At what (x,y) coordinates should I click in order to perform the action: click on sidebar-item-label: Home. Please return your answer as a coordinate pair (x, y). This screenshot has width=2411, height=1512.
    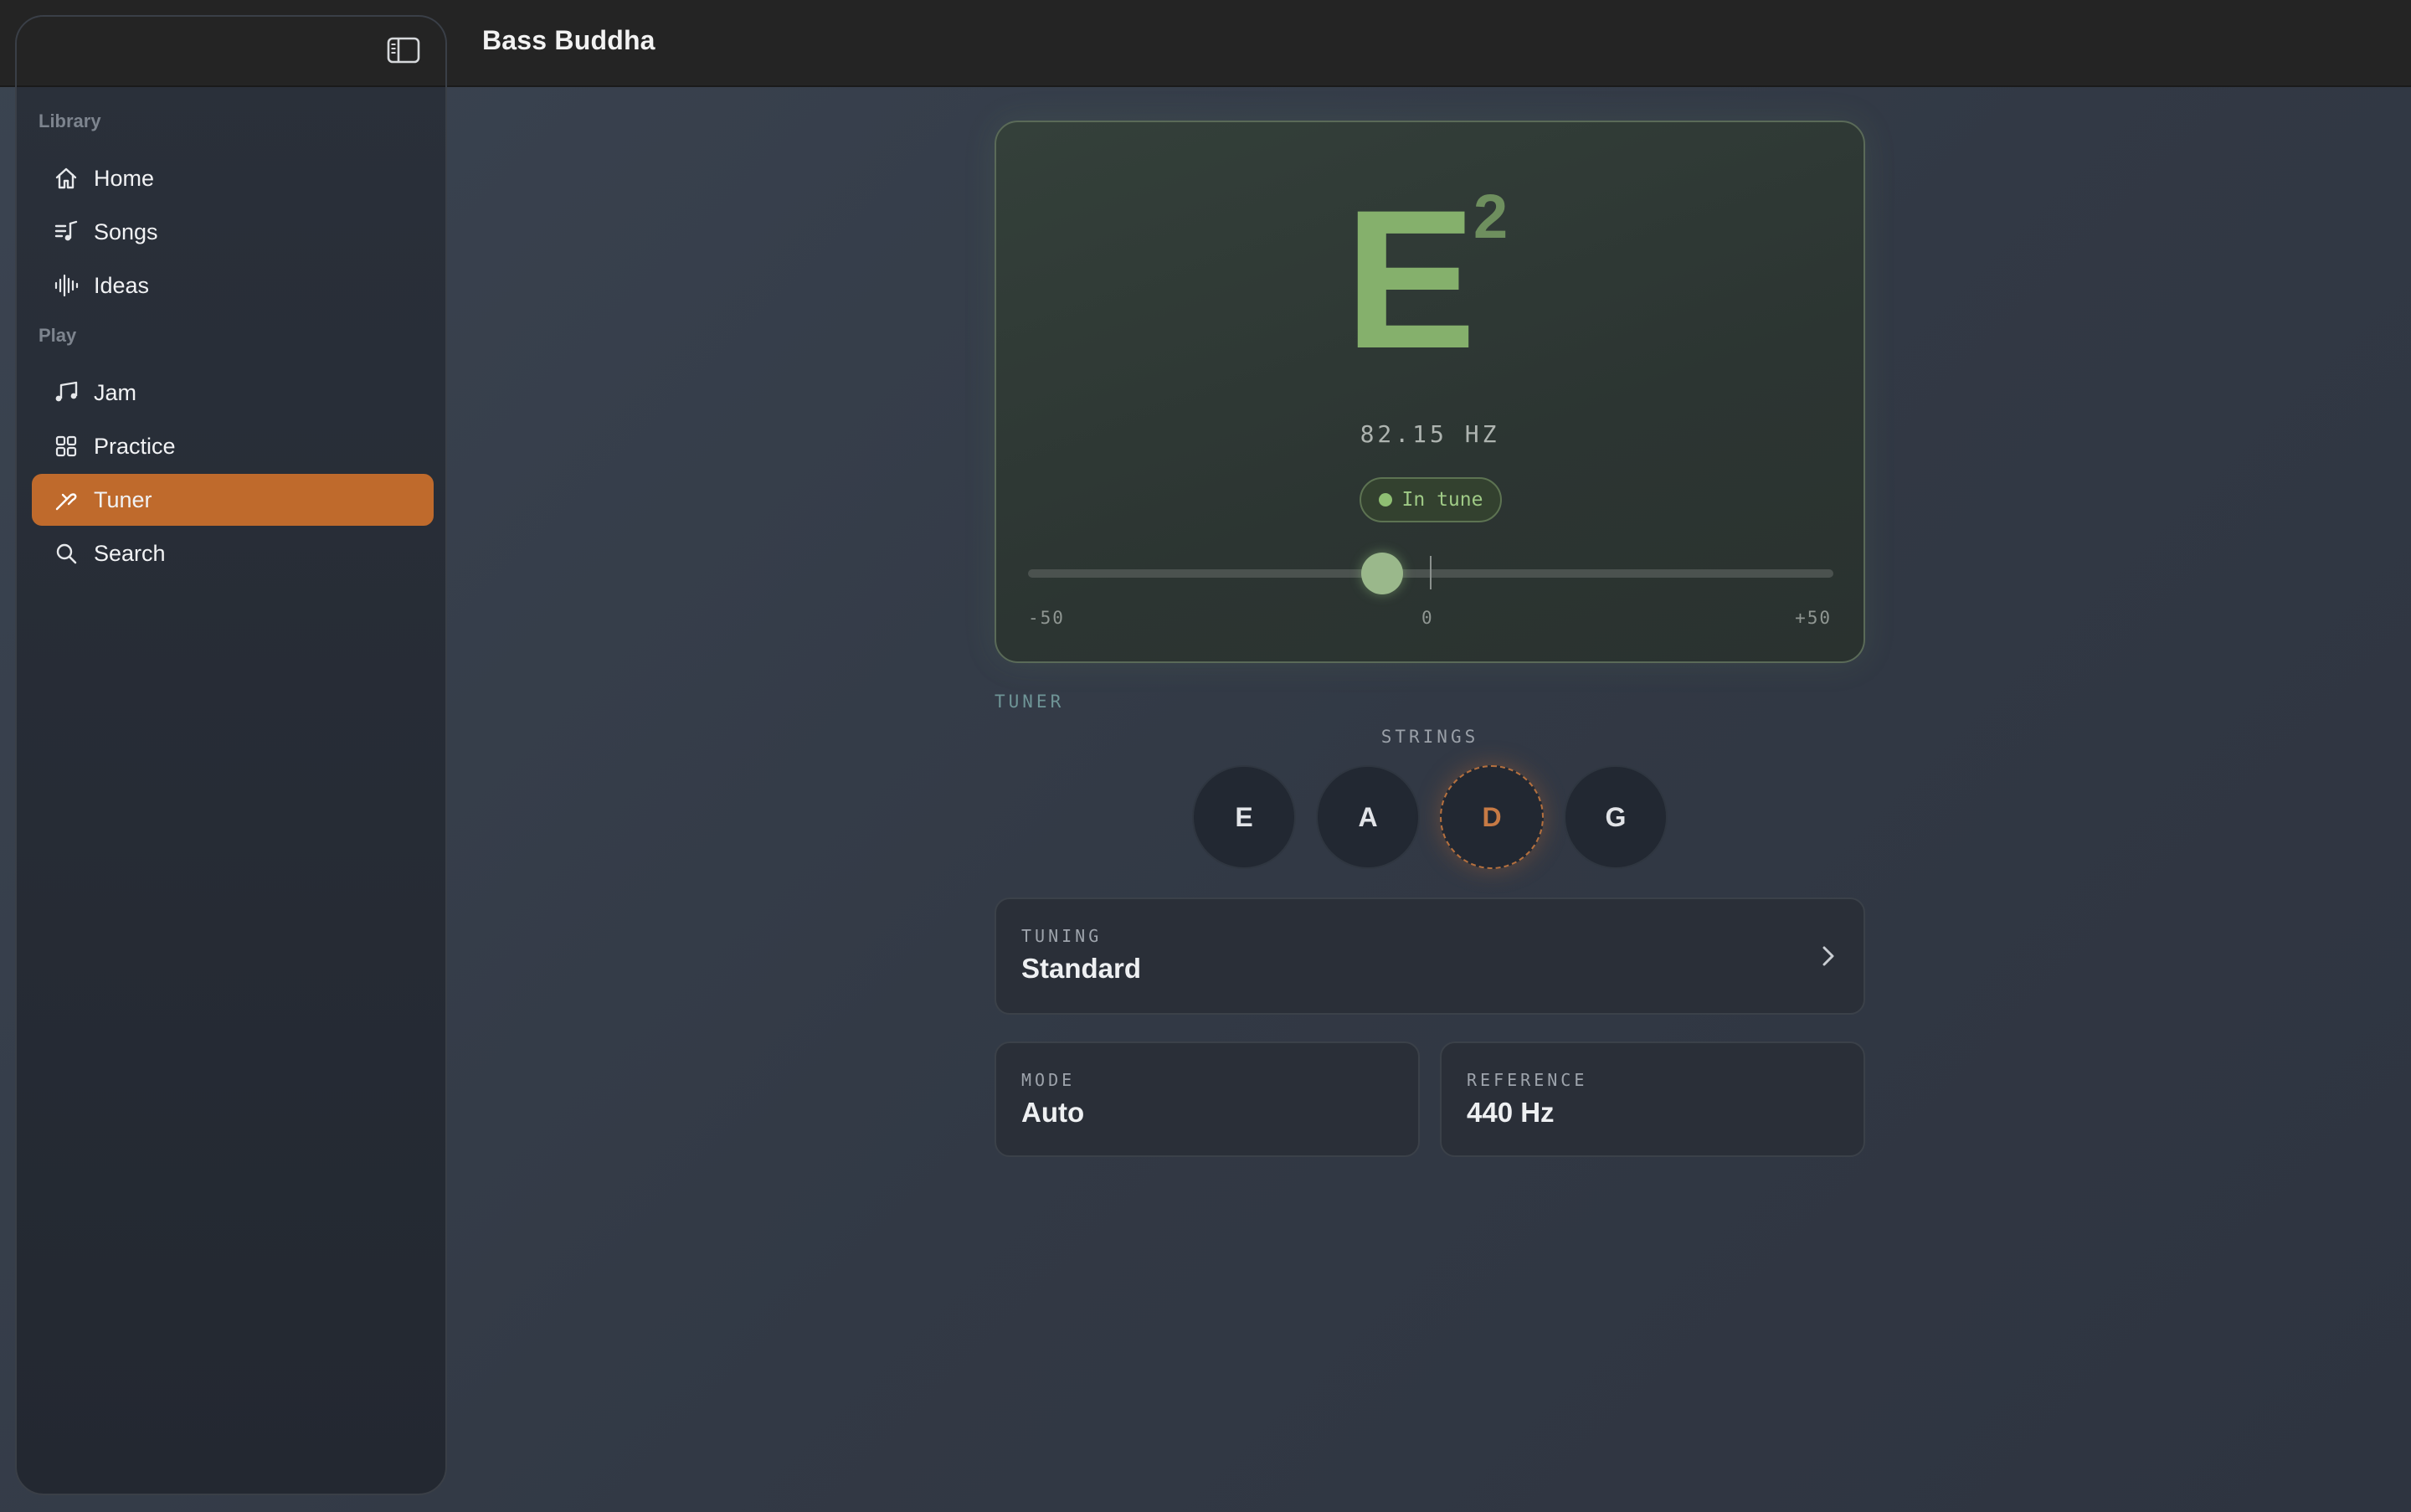
    Looking at the image, I should click on (124, 178).